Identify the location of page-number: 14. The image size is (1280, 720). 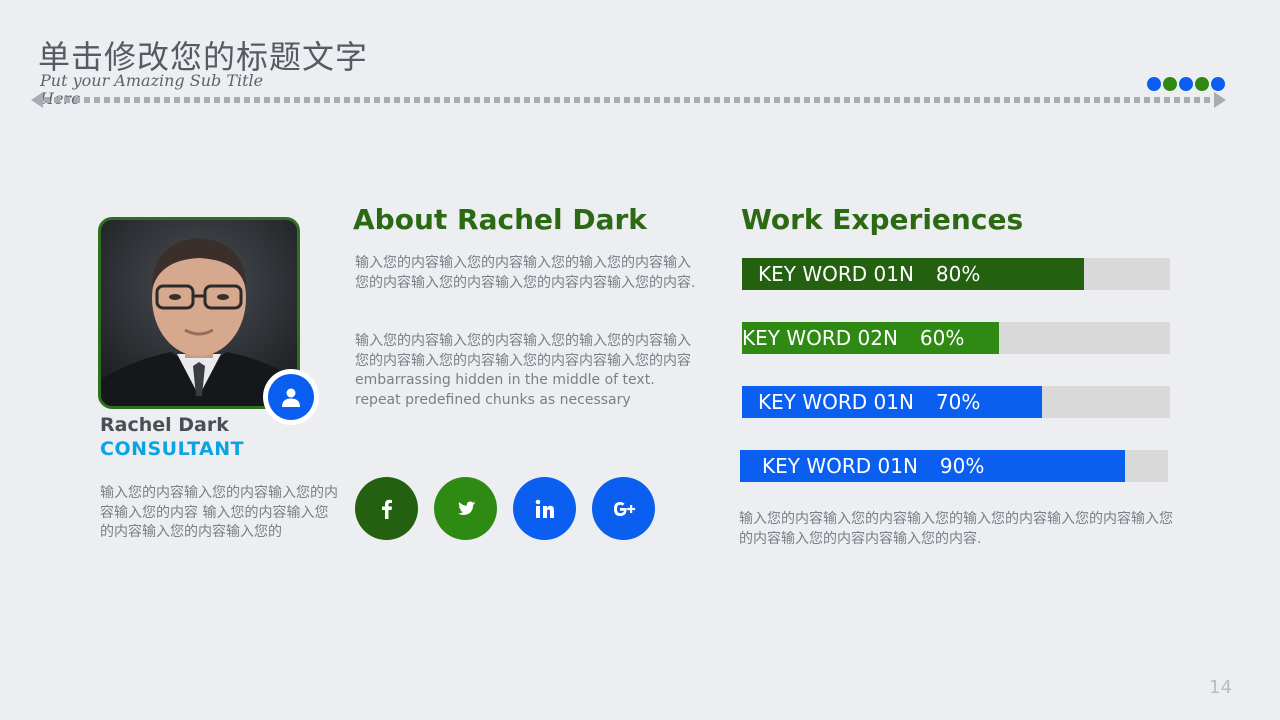
(1220, 687).